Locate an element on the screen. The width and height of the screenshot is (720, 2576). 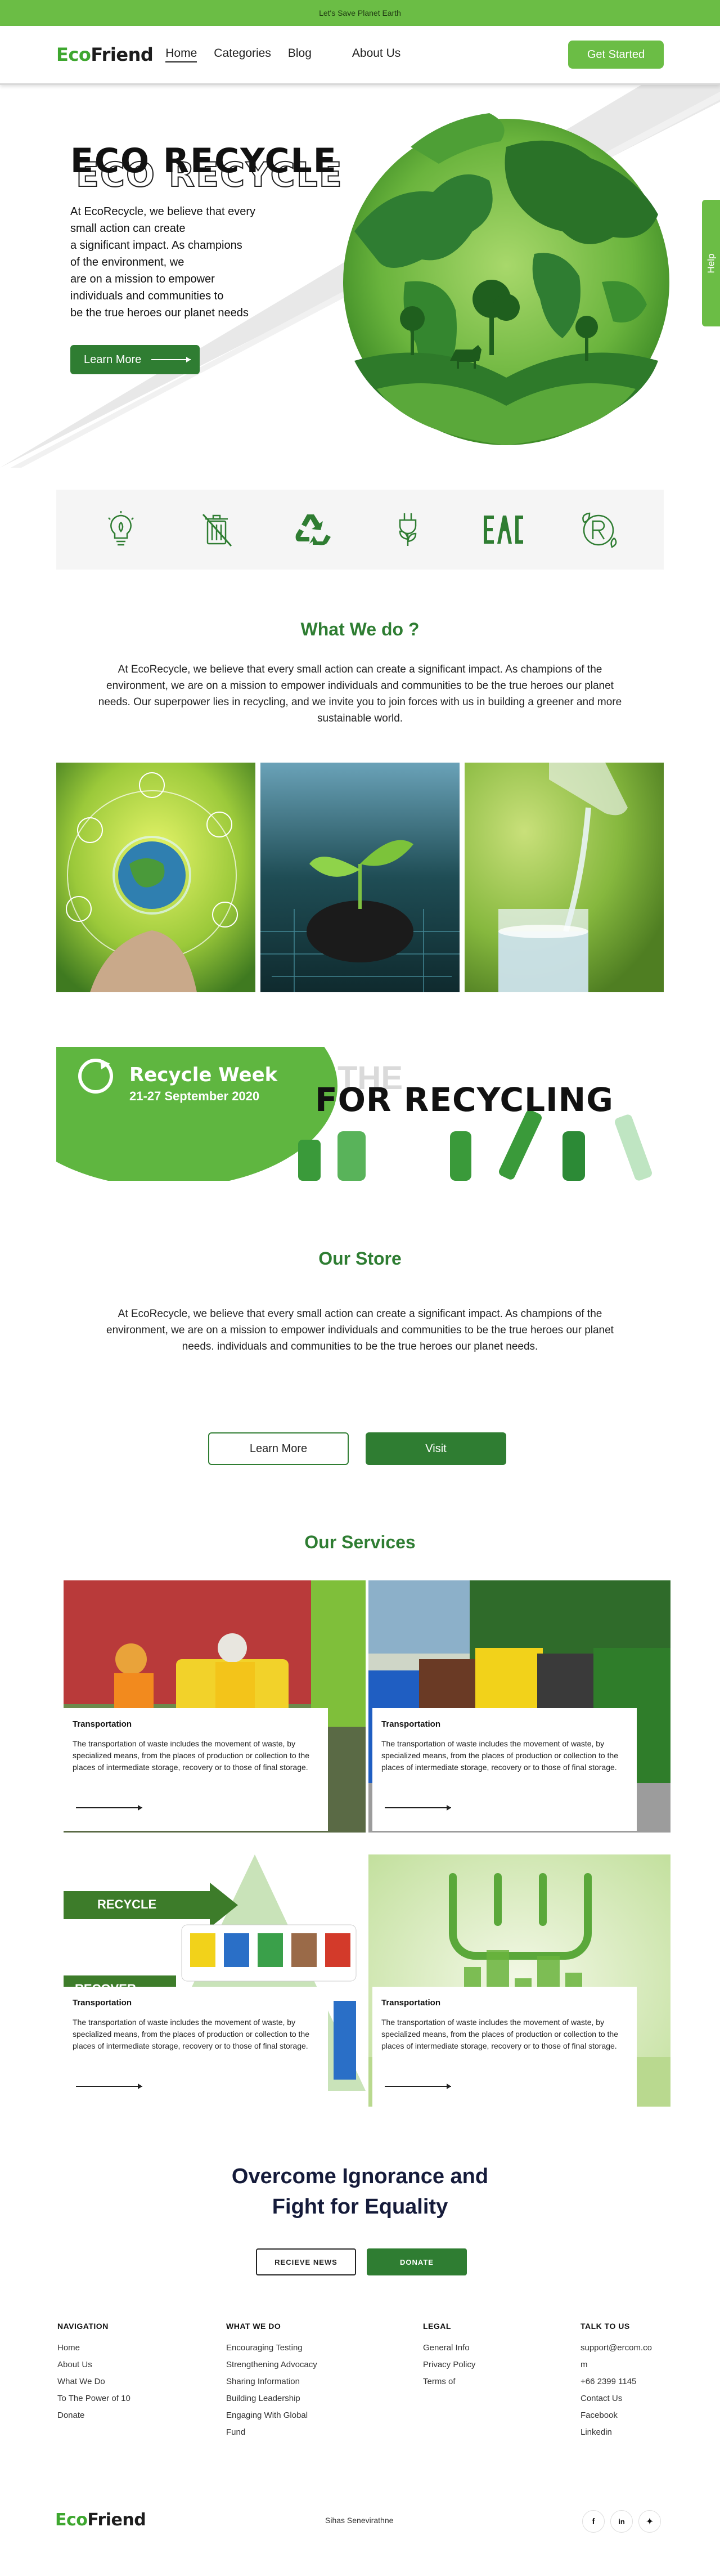
get-started-button: Get Started is located at coordinates (616, 55).